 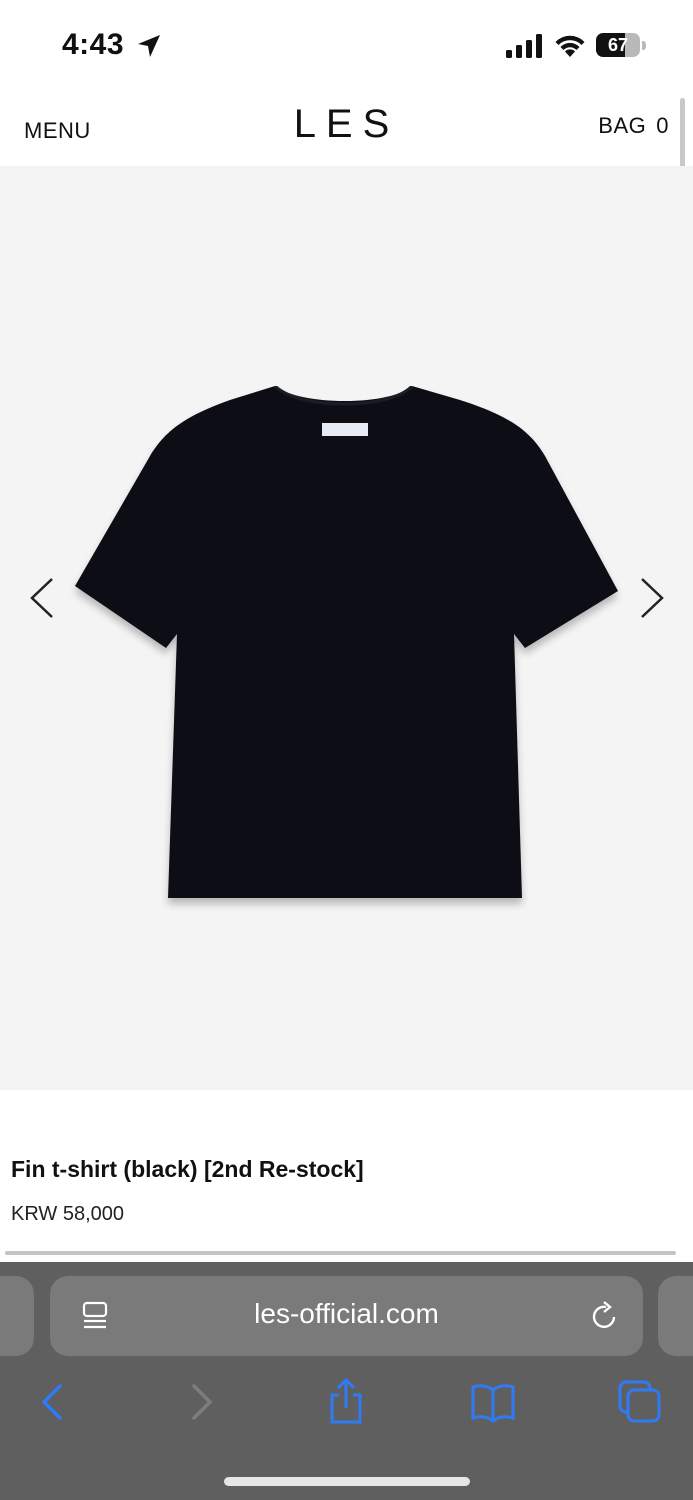 I want to click on cellular-signal-icon, so click(x=524, y=46).